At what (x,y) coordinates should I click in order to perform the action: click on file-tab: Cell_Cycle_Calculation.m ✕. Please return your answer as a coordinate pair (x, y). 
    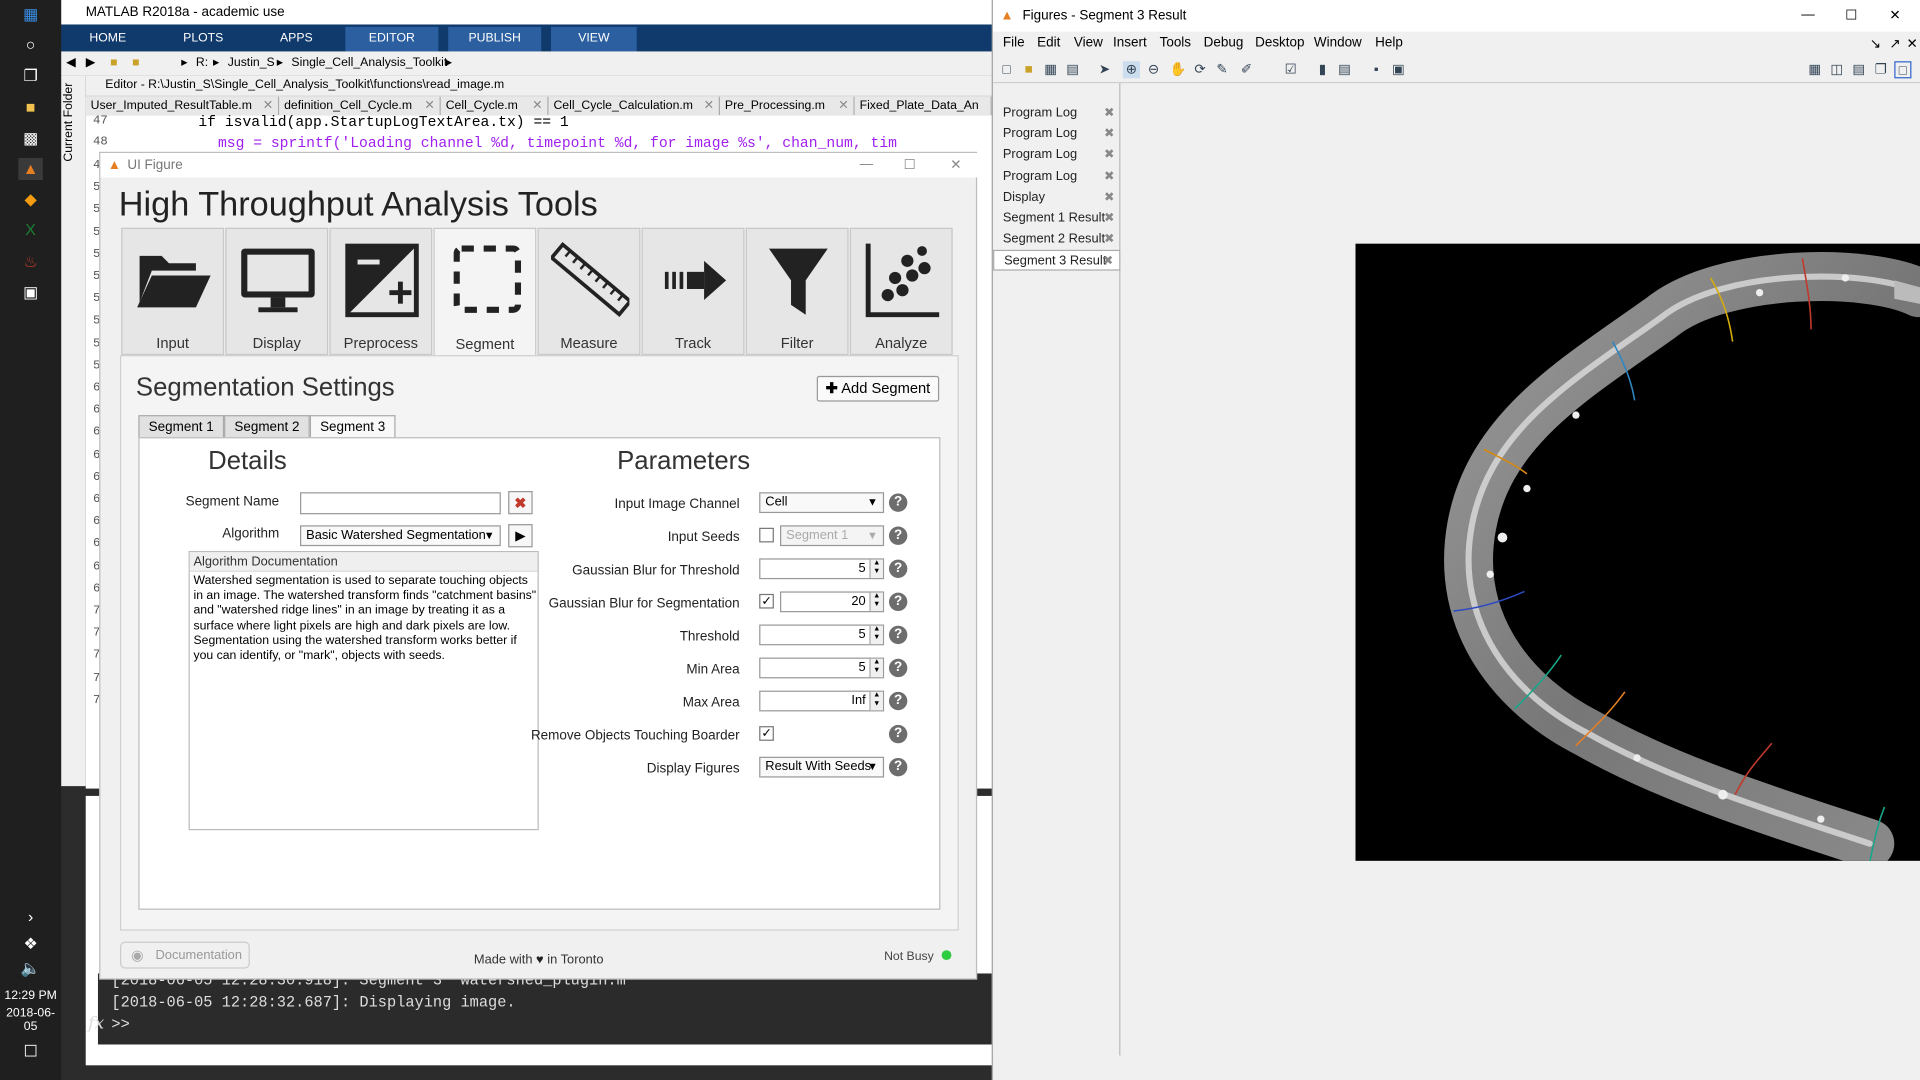
    Looking at the image, I should click on (634, 106).